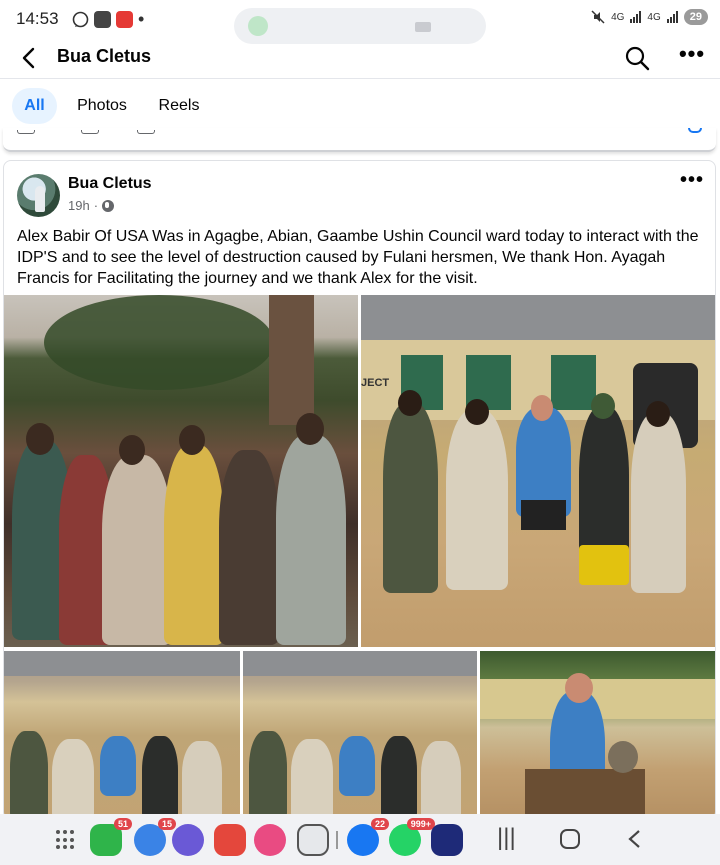  Describe the element at coordinates (360, 22) in the screenshot. I see `status-bar: 14:53 • 4G 4G 29` at that location.